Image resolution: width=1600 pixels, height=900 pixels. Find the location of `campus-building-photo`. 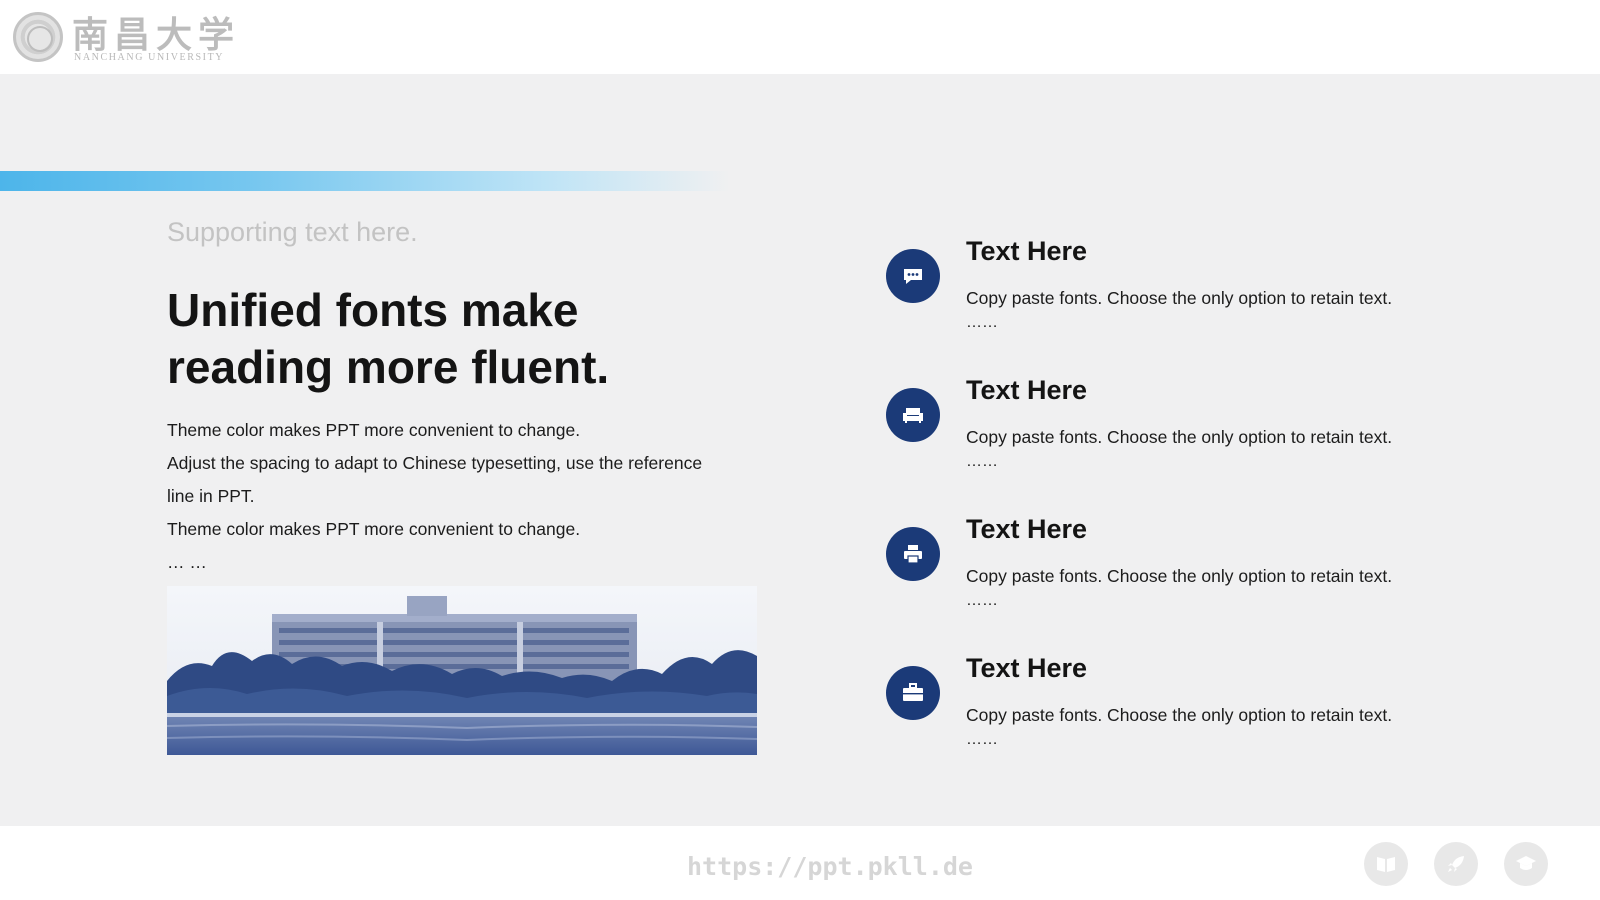

campus-building-photo is located at coordinates (462, 670).